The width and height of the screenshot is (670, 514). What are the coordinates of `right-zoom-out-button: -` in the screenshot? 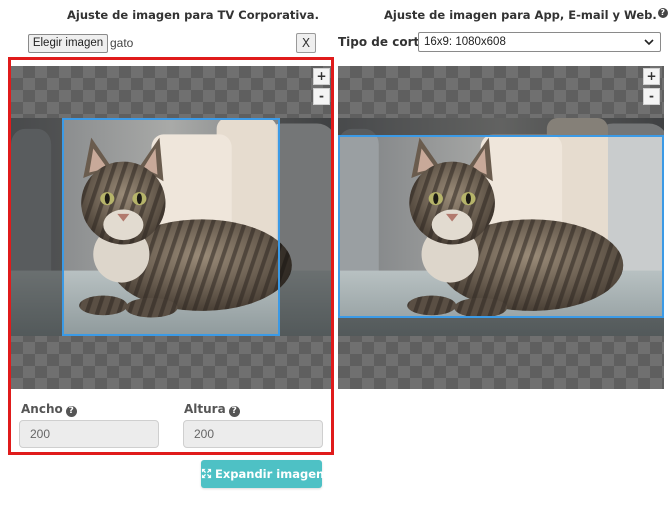 It's located at (651, 96).